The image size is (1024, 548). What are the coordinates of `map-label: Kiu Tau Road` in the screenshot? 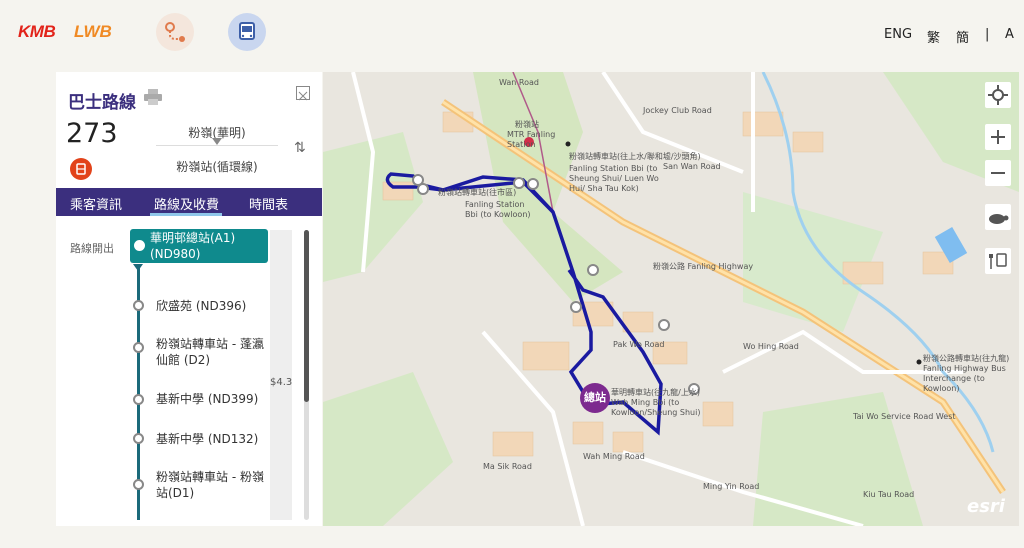 It's located at (889, 494).